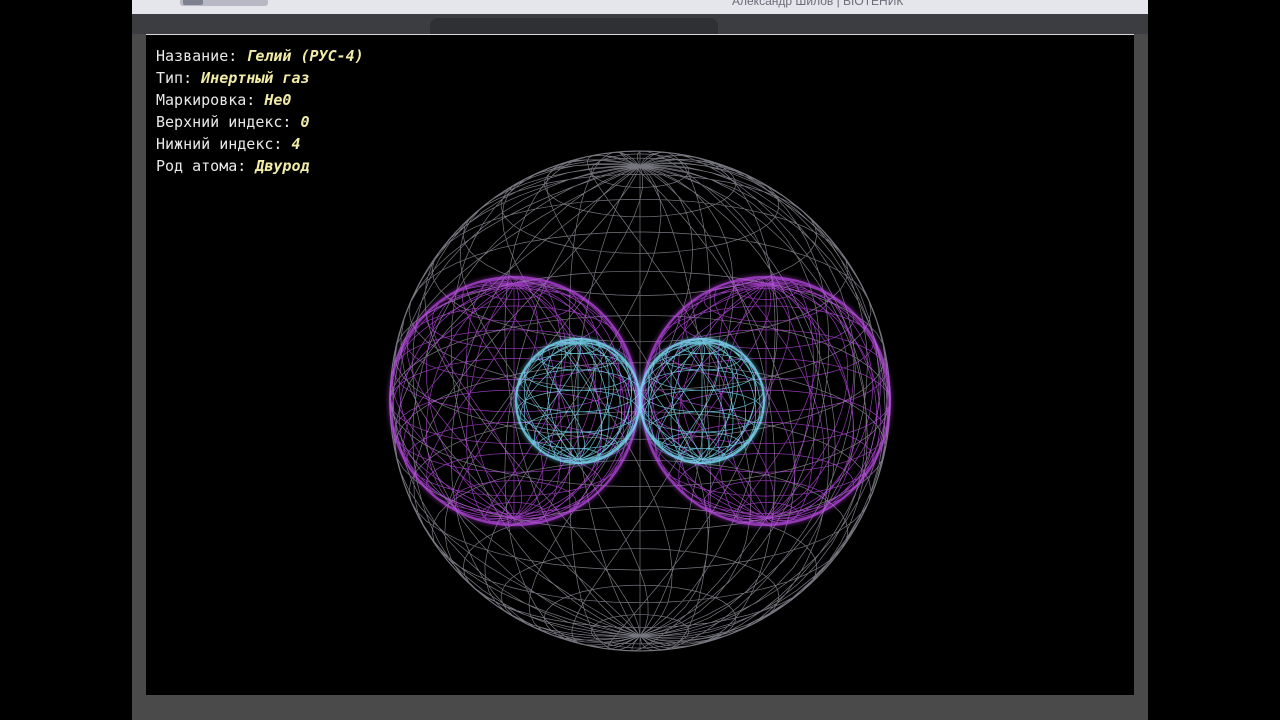 The image size is (1280, 720). I want to click on info-value: Гелий (РУС-4), so click(305, 56).